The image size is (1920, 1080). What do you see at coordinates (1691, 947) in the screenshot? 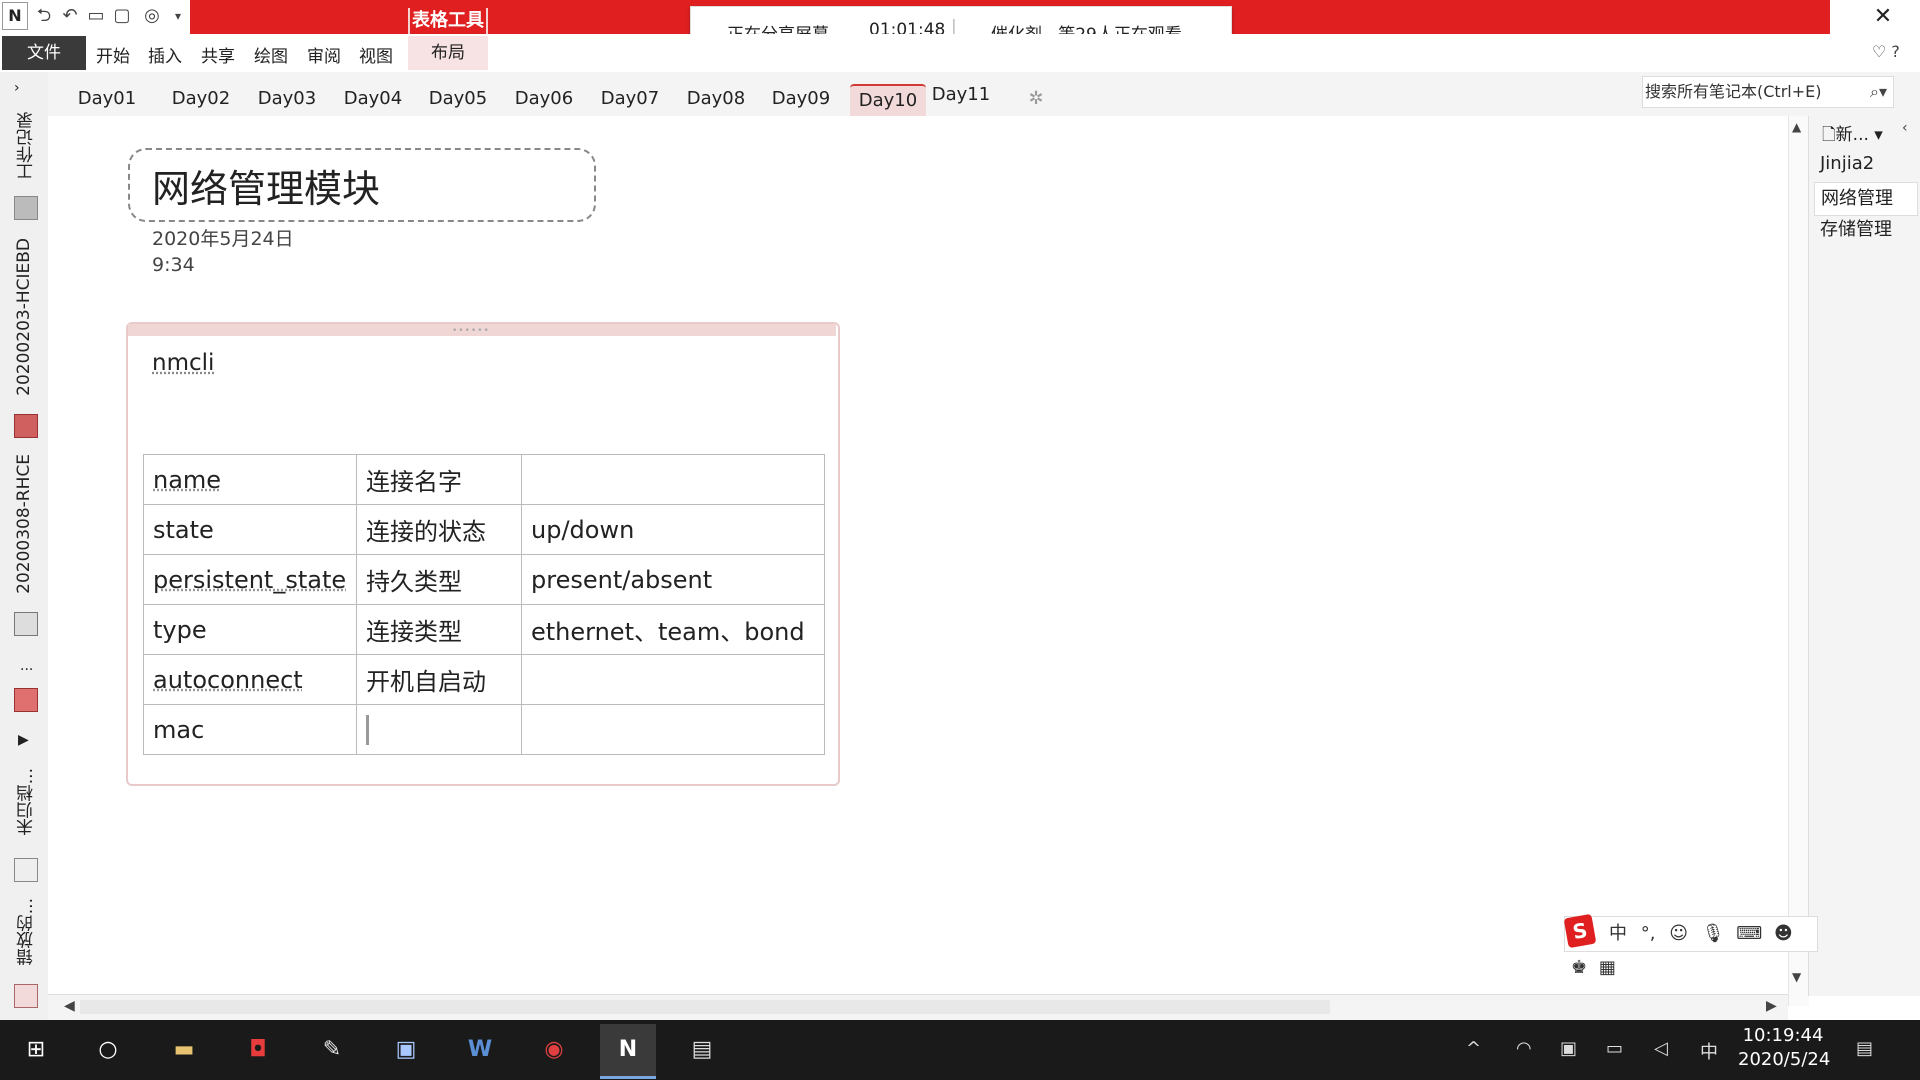
I see `ime-toolbar: 中 °, ☺ 🎙 ⌨ ☻ ♚ ▦` at bounding box center [1691, 947].